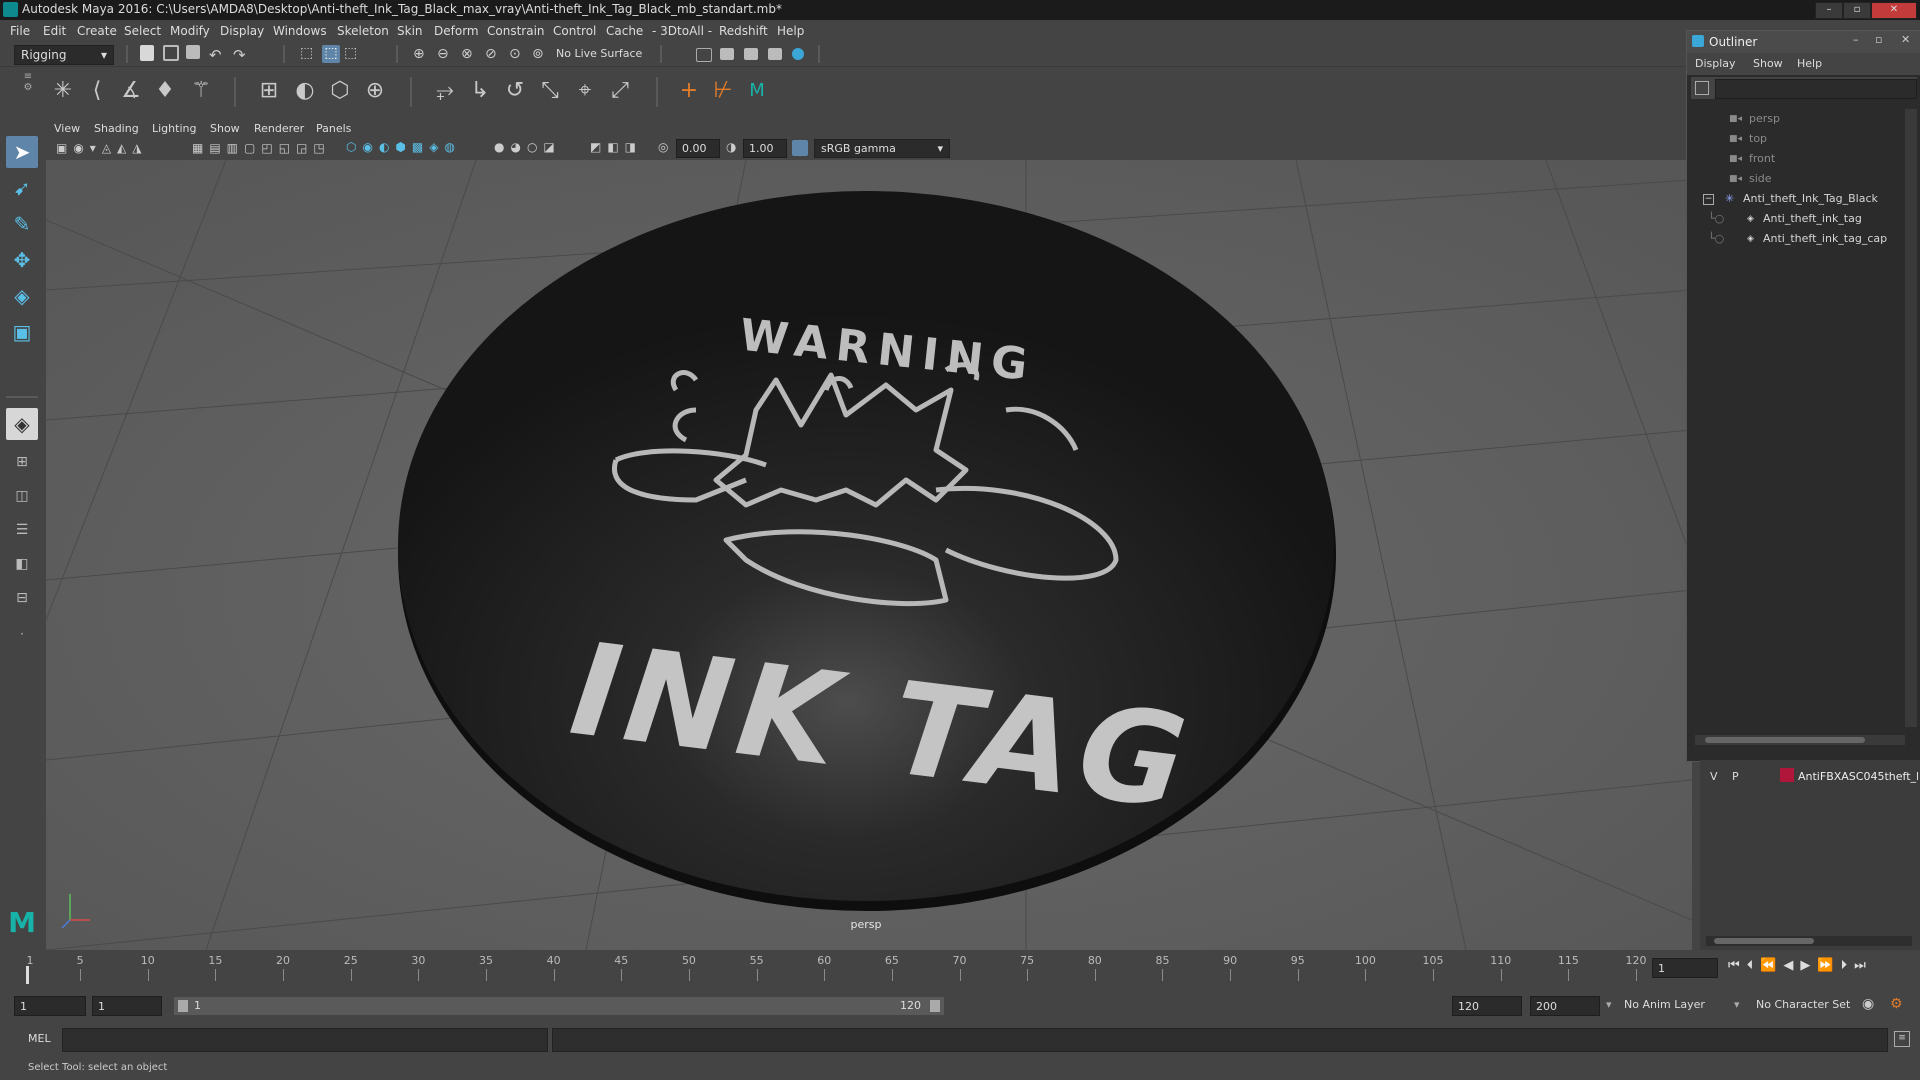  What do you see at coordinates (22, 530) in the screenshot?
I see `outliner-layout-icon: ☰` at bounding box center [22, 530].